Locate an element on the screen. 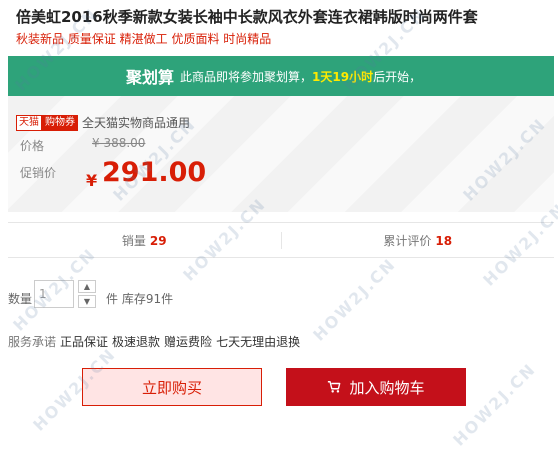 This screenshot has height=450, width=558. sales-value: 29 is located at coordinates (158, 240).